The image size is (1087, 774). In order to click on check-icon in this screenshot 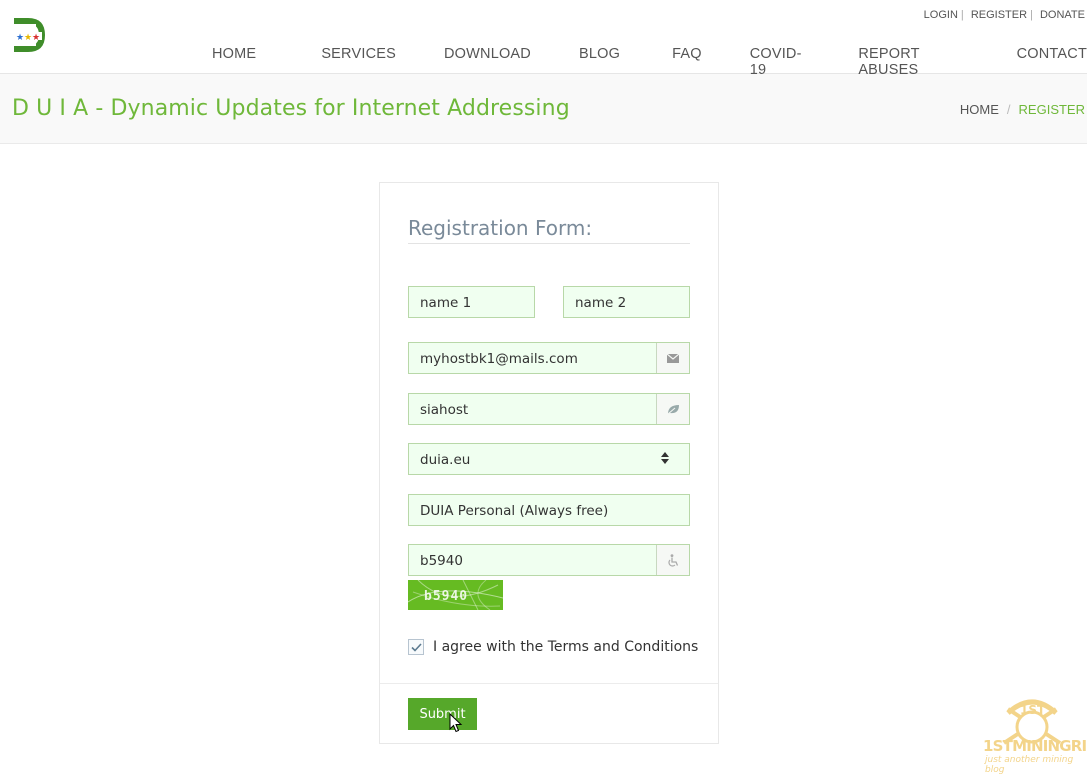, I will do `click(416, 647)`.